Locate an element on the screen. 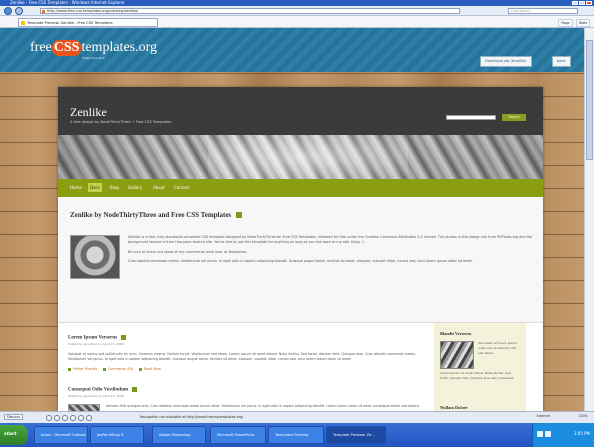 The width and height of the screenshot is (594, 447). scrollbar-thumb is located at coordinates (589, 100).